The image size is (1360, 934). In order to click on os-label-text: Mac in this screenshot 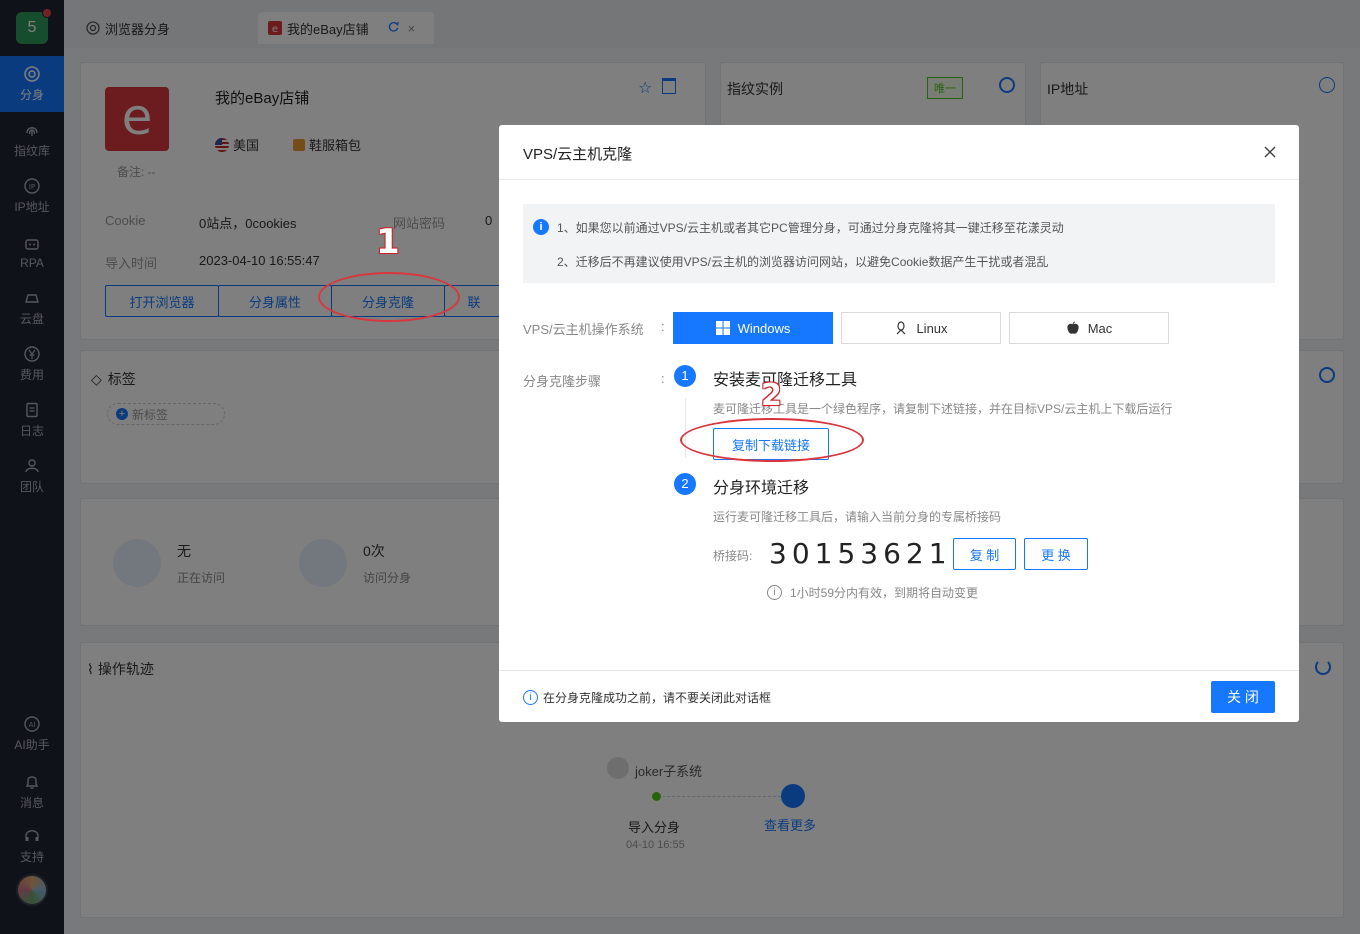, I will do `click(1100, 328)`.